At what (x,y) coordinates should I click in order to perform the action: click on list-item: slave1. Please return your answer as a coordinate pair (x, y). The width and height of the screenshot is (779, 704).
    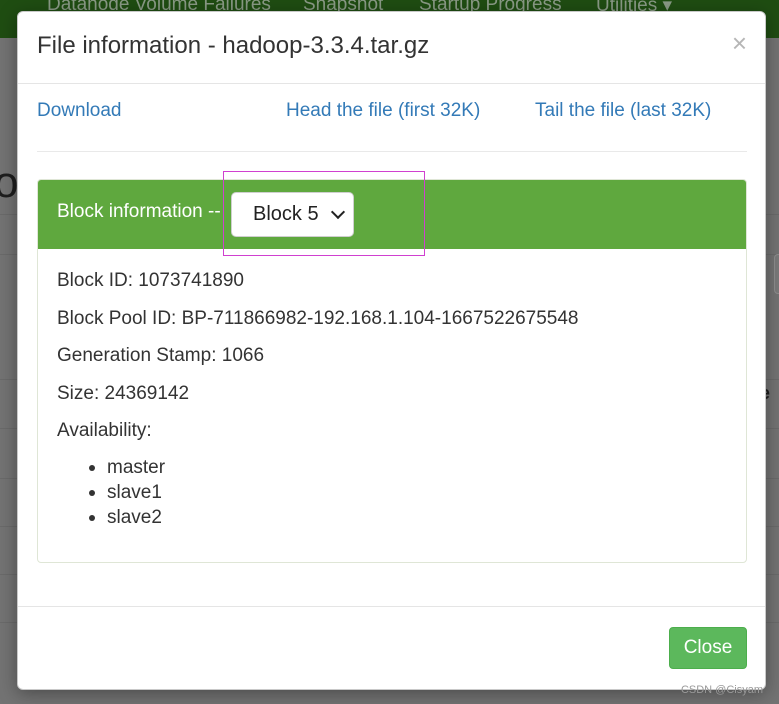
    Looking at the image, I should click on (111, 492).